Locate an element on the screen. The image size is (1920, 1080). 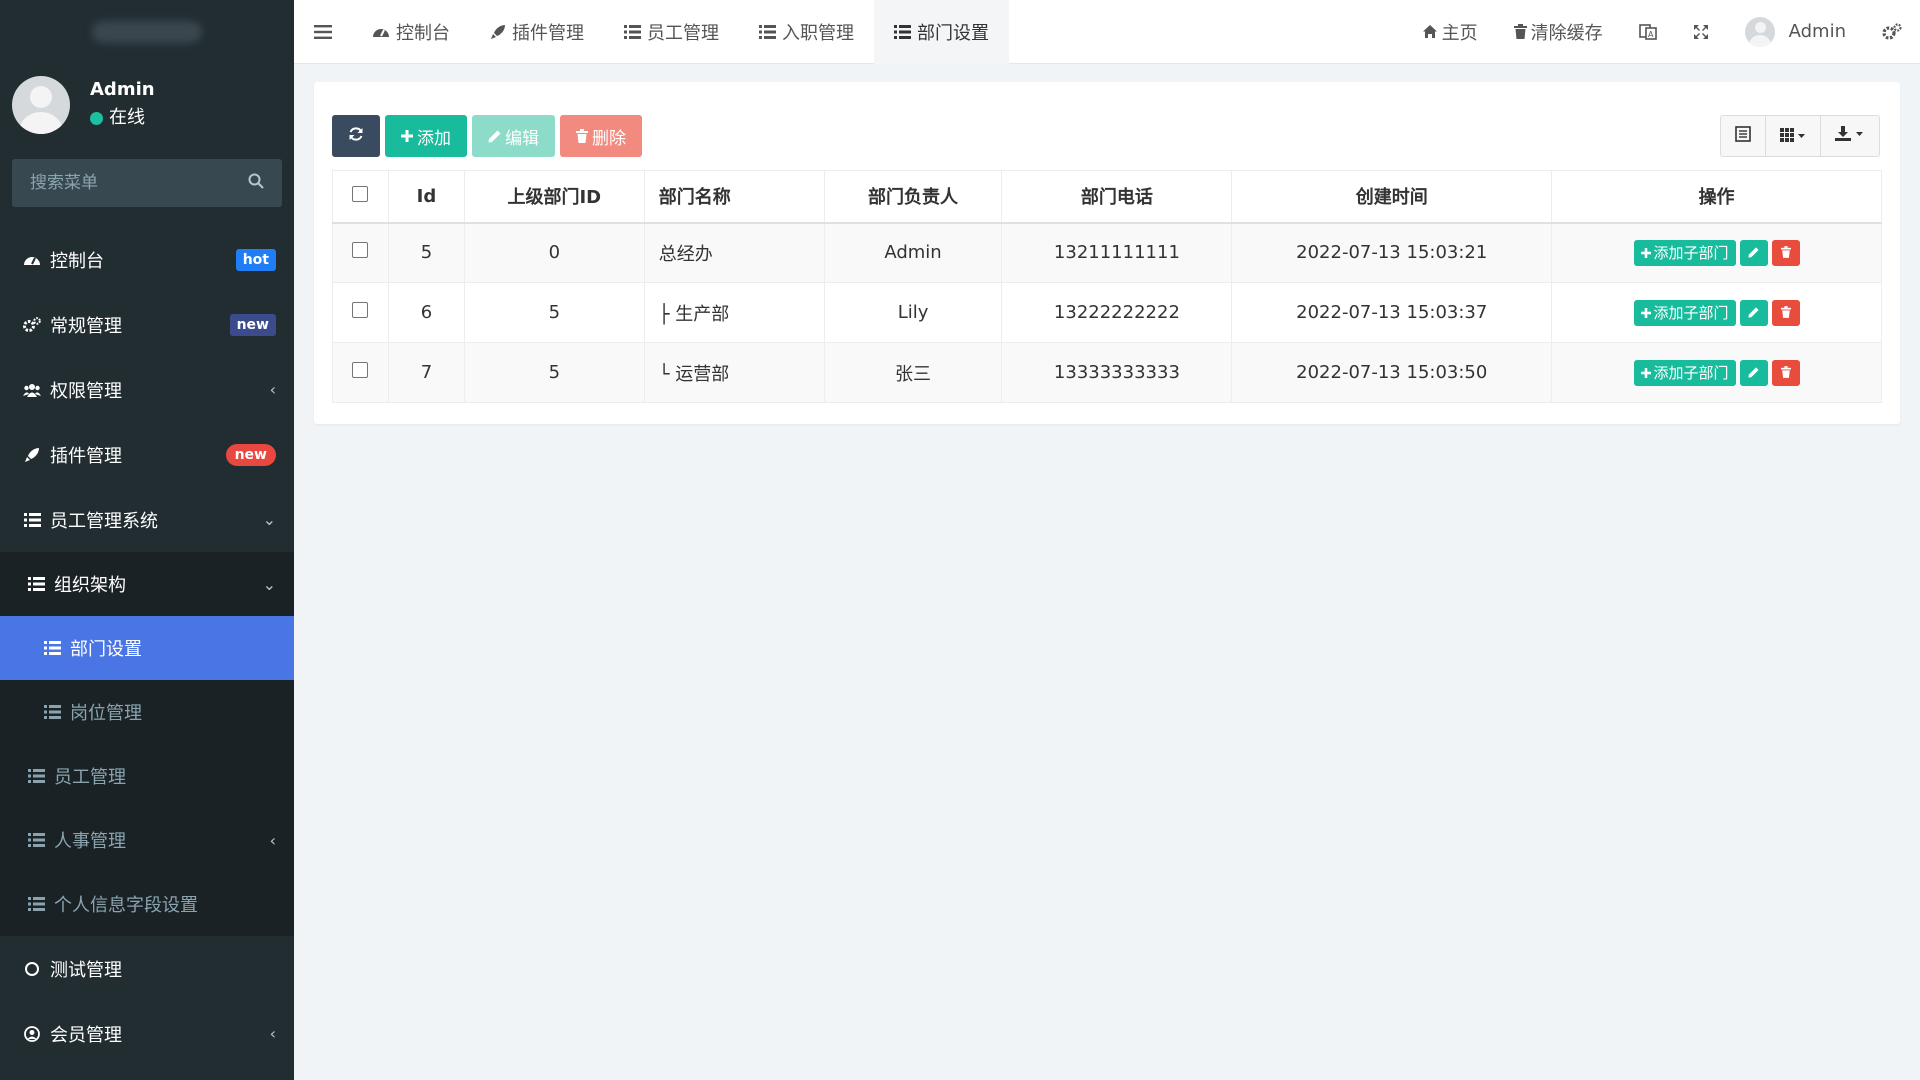
tab-plugins: 插件管理 is located at coordinates (537, 32).